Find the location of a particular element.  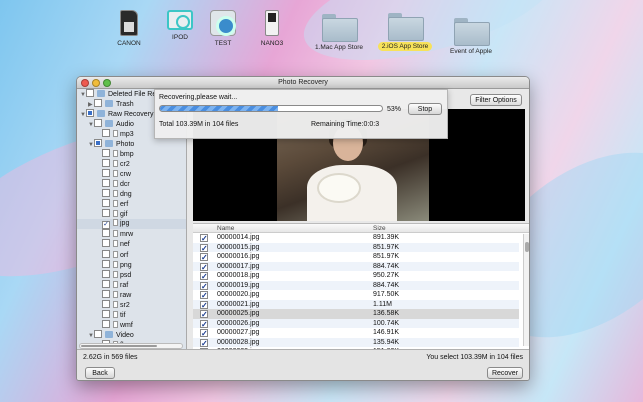

table-row: ✓ 00000014.jpg 891.39K is located at coordinates (356, 238).